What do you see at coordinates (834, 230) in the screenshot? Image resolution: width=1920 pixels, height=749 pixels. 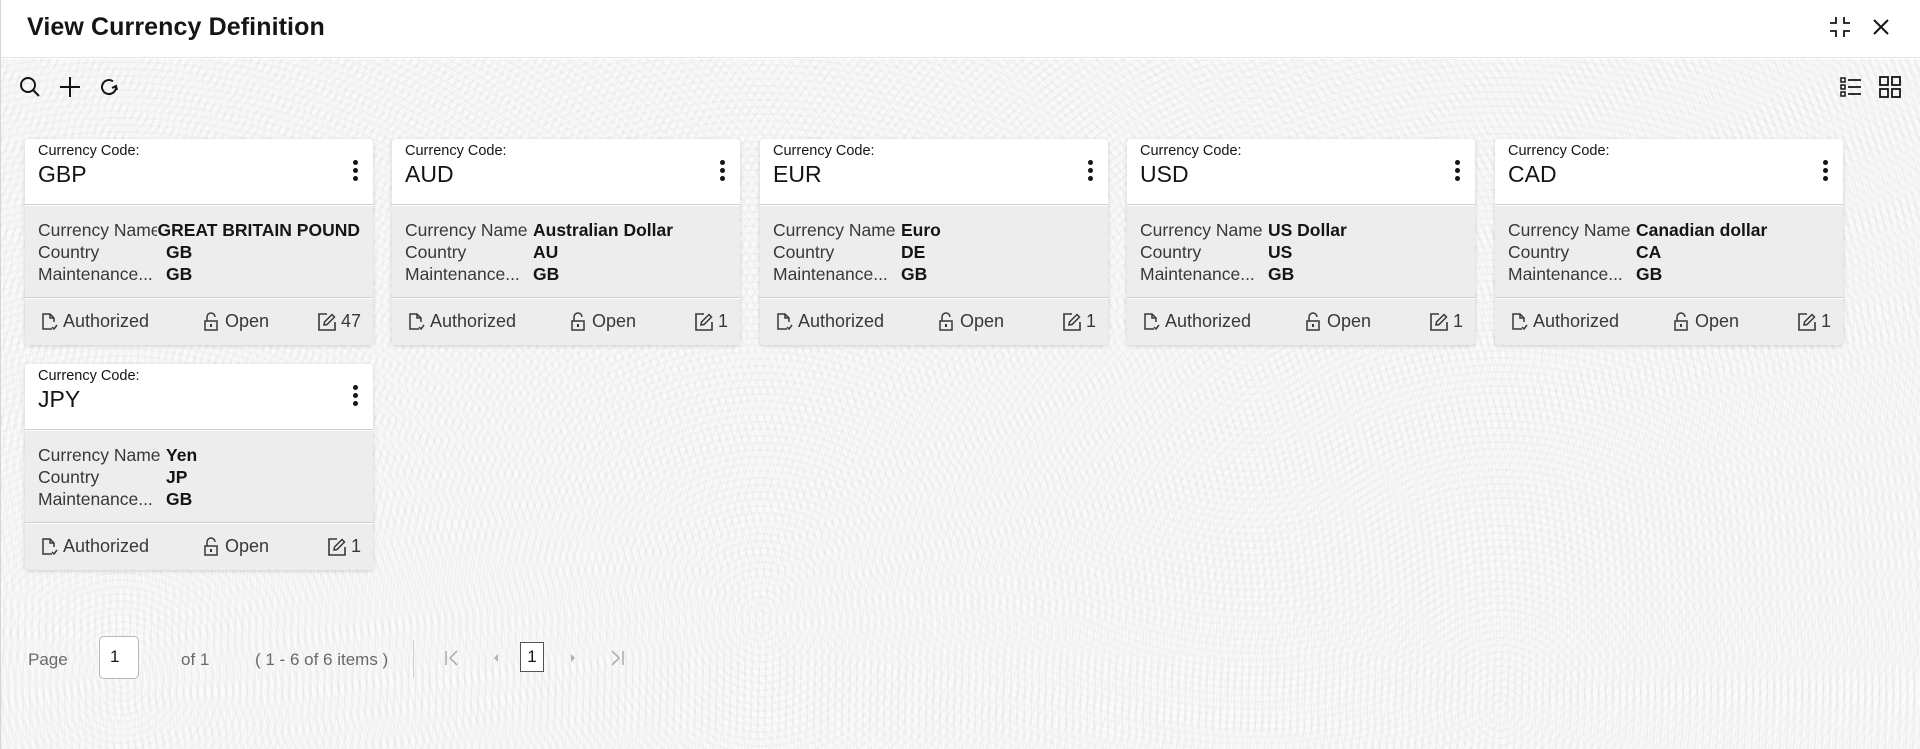 I see `currency-name-label: Currency Name` at bounding box center [834, 230].